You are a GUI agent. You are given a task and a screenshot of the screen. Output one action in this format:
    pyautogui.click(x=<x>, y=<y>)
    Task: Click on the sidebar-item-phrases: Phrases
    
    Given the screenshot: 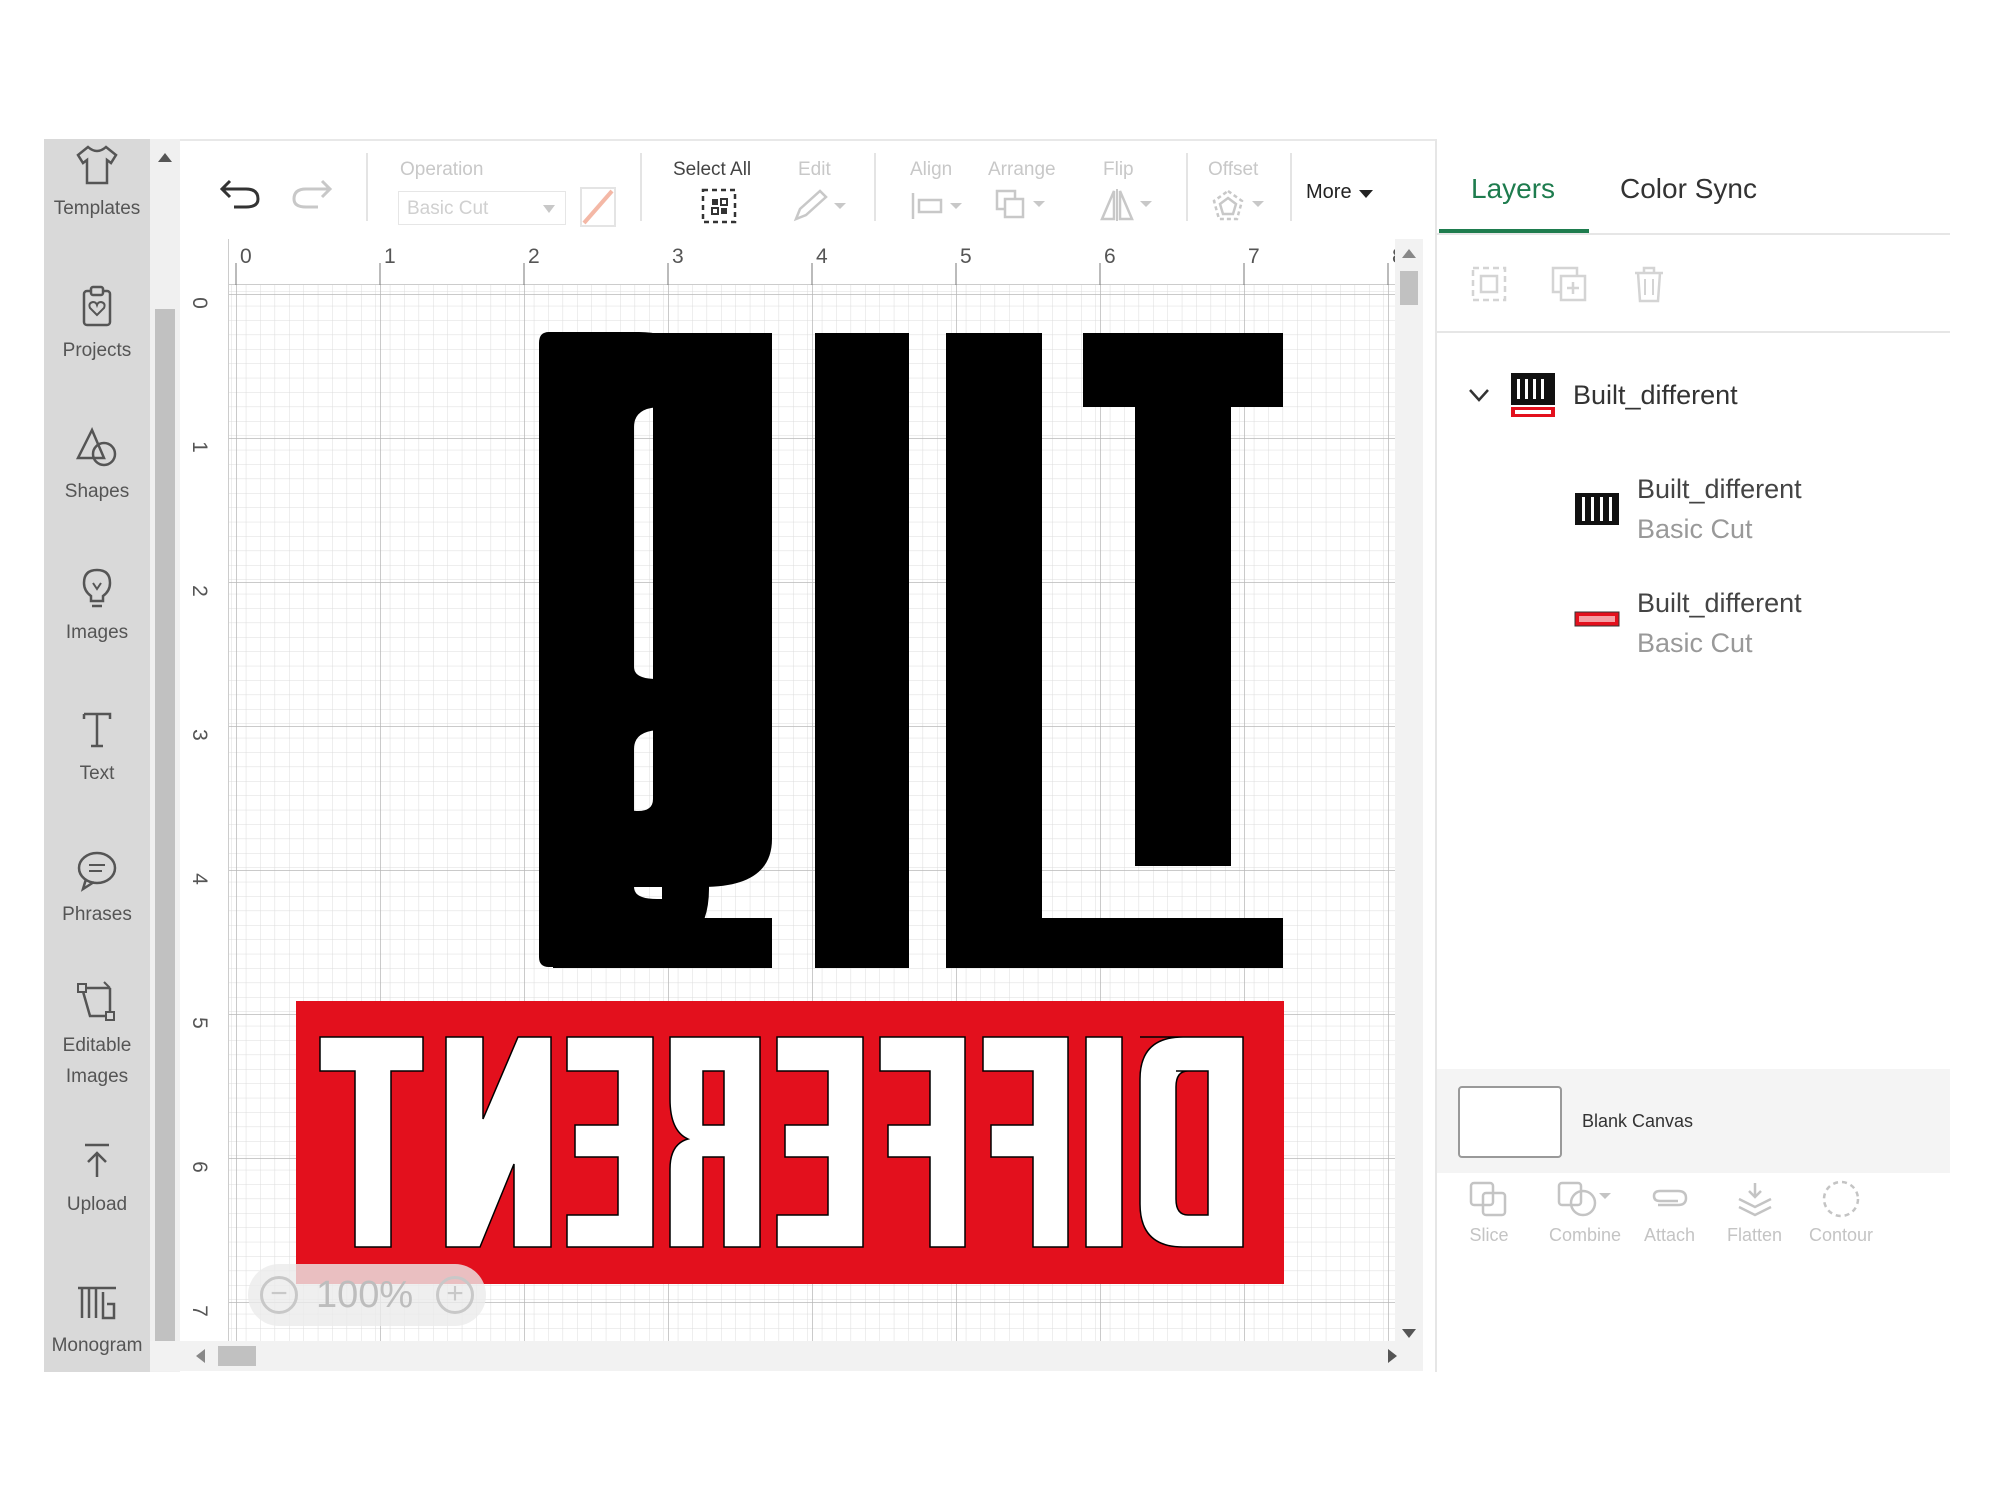 What is the action you would take?
    pyautogui.click(x=97, y=889)
    